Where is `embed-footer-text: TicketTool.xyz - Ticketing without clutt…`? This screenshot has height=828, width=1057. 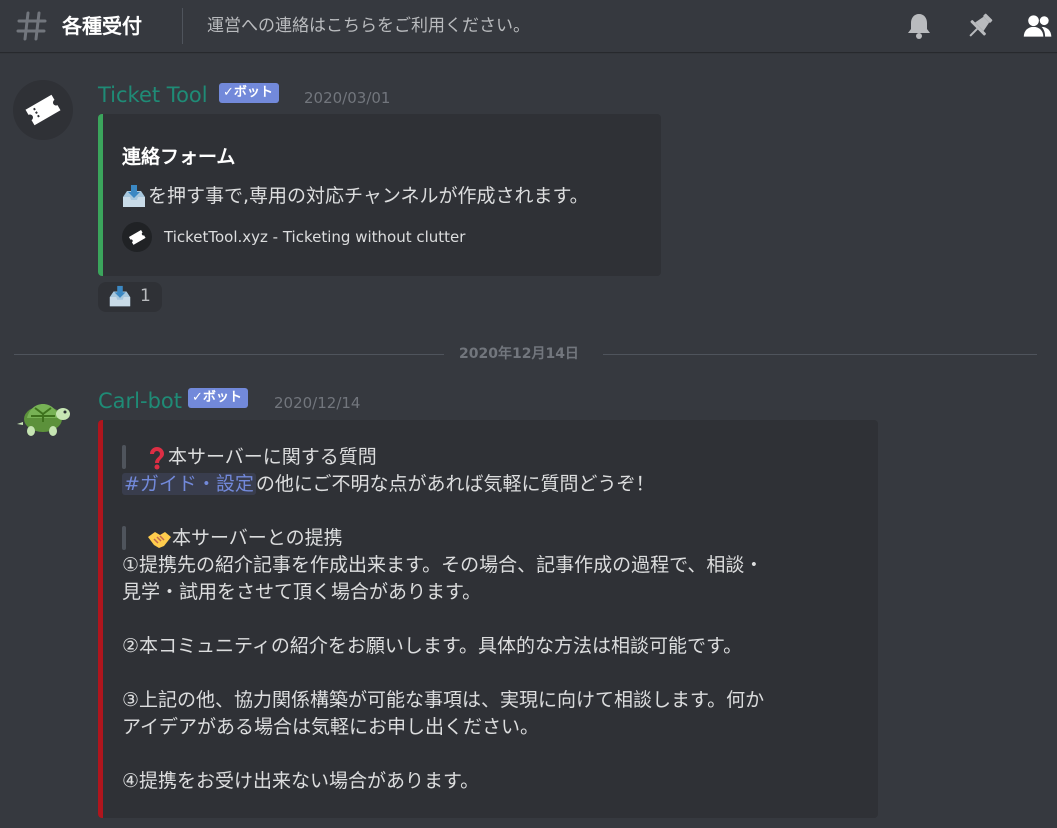 embed-footer-text: TicketTool.xyz - Ticketing without clutt… is located at coordinates (315, 237).